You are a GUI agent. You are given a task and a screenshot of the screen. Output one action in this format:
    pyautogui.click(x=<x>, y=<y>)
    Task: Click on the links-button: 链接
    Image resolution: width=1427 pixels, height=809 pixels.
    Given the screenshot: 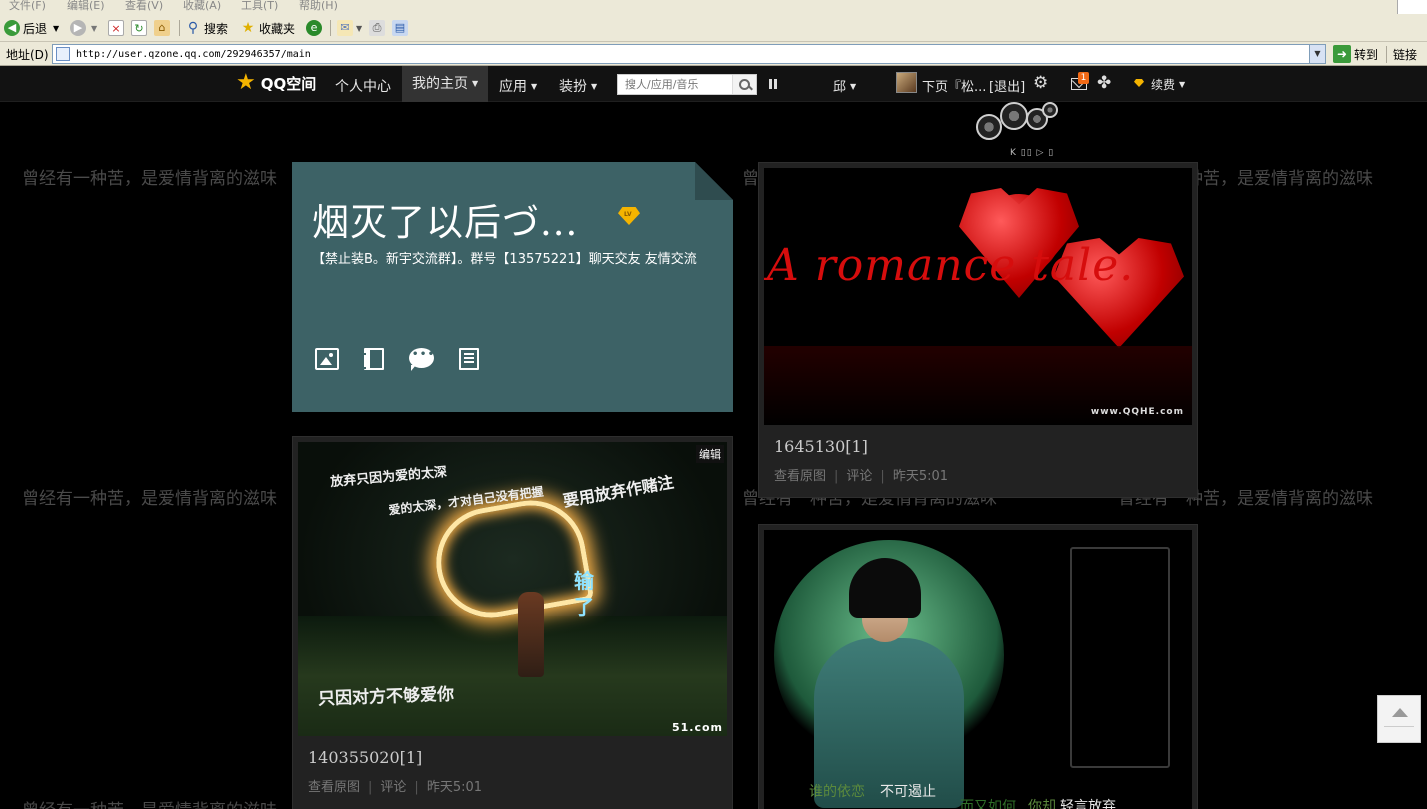 What is the action you would take?
    pyautogui.click(x=1401, y=54)
    